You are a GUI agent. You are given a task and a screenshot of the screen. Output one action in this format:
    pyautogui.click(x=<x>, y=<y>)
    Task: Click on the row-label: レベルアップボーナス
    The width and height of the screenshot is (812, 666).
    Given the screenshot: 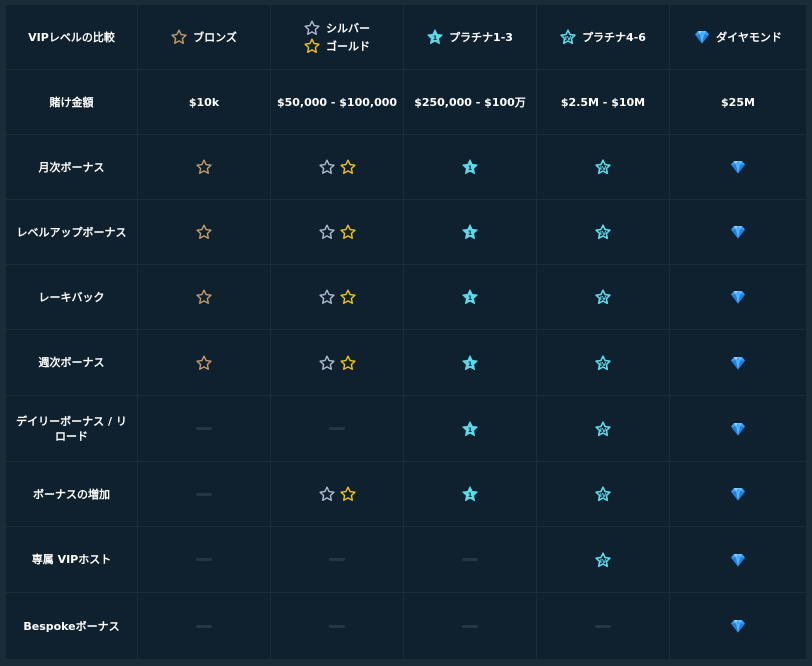 What is the action you would take?
    pyautogui.click(x=71, y=232)
    